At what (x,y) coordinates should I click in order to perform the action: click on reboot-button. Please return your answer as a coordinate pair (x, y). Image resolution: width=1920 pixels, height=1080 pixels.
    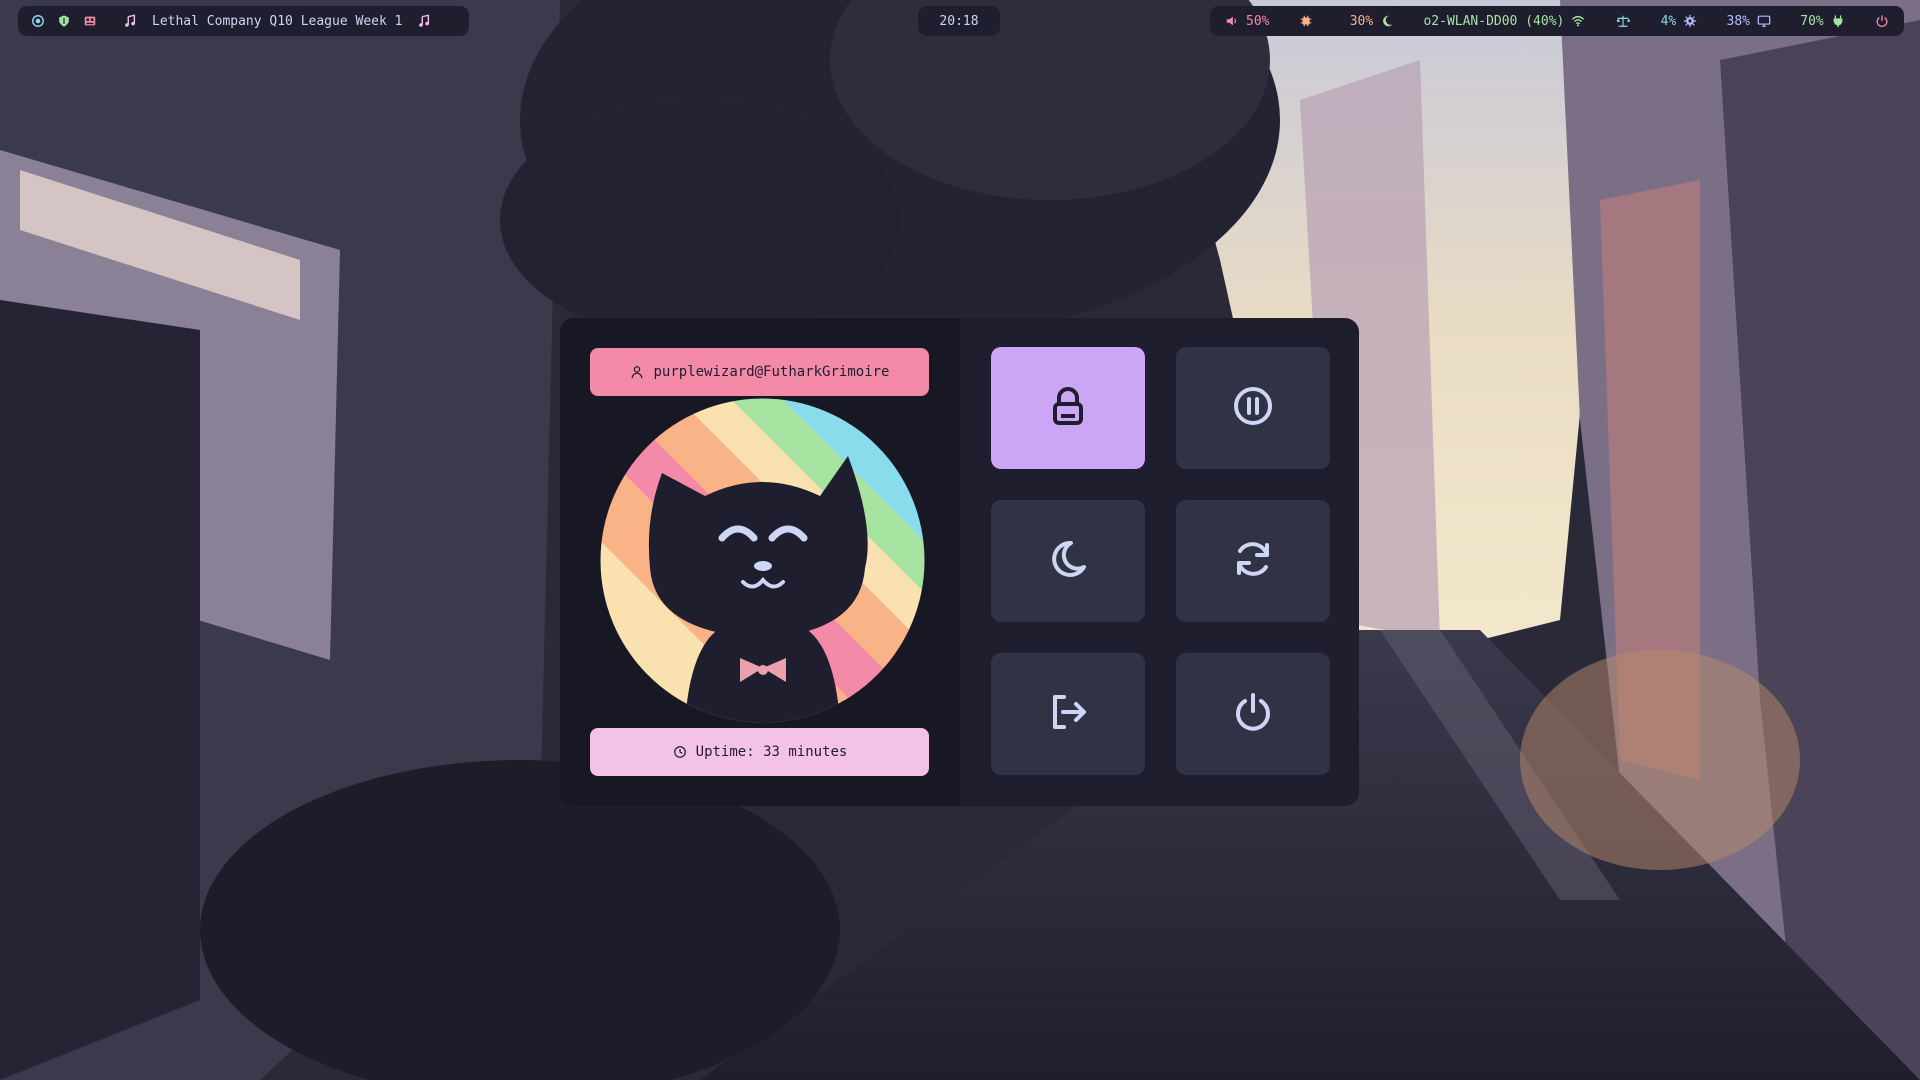
    Looking at the image, I should click on (1253, 561).